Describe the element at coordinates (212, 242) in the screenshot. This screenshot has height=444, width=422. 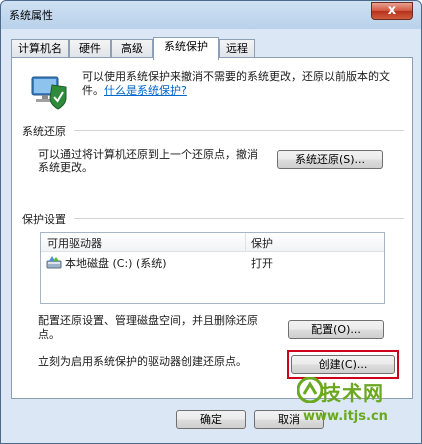
I see `drive-list-header: 可用驱动器 保护` at that location.